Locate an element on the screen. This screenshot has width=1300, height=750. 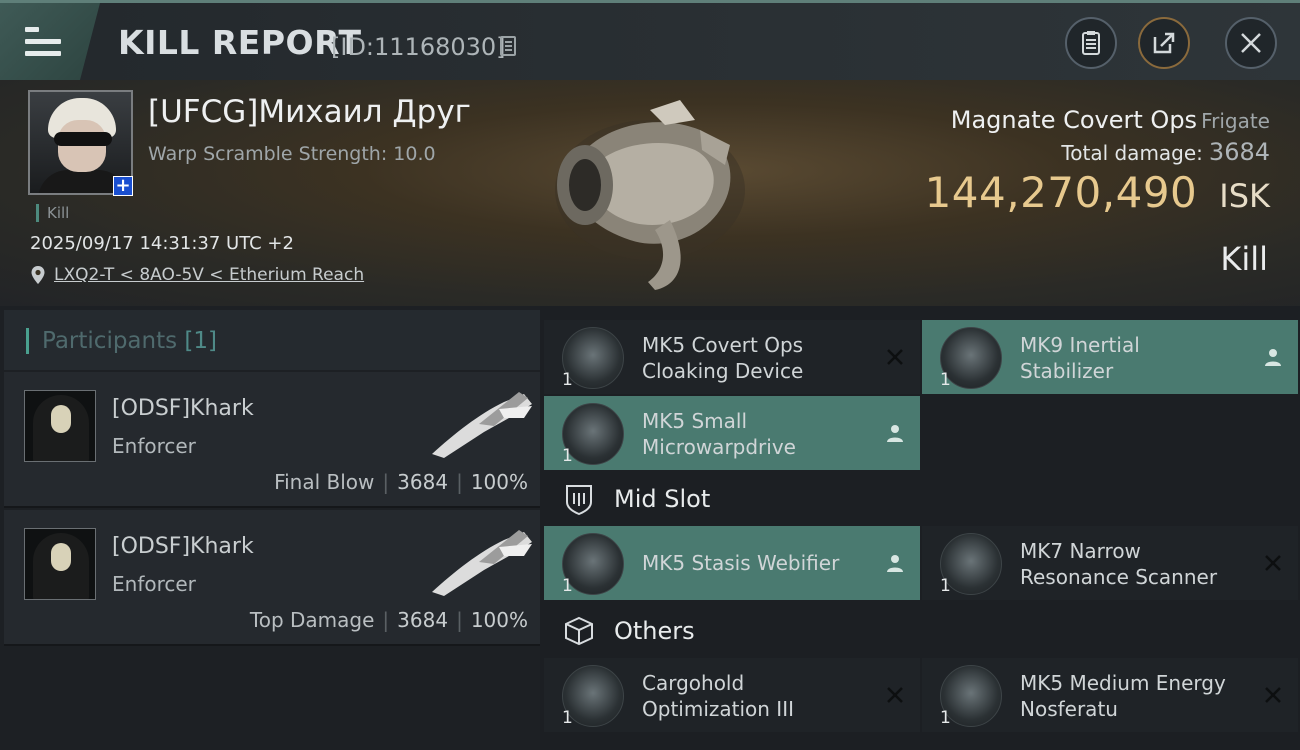
module-name: MK5 Small Microwarpdrive is located at coordinates (719, 434).